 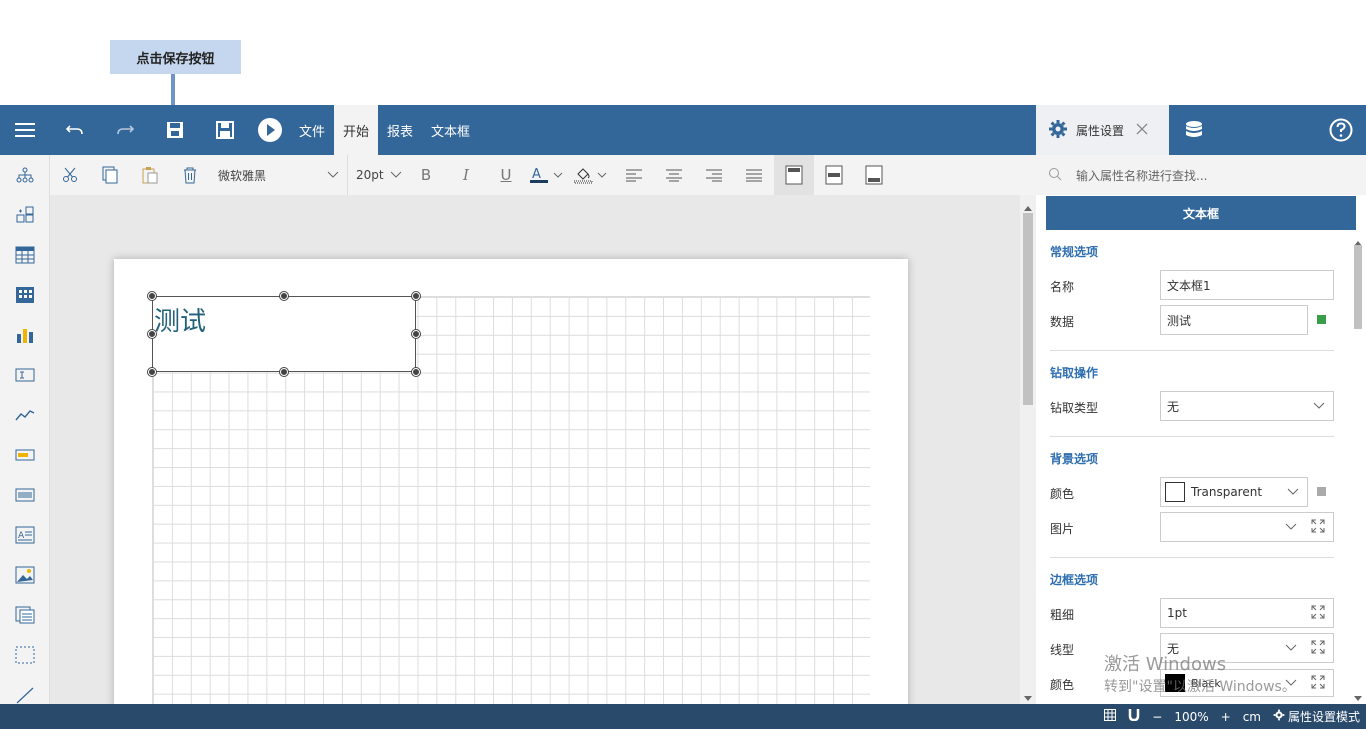 What do you see at coordinates (1321, 319) in the screenshot?
I see `expression-indicator-icon` at bounding box center [1321, 319].